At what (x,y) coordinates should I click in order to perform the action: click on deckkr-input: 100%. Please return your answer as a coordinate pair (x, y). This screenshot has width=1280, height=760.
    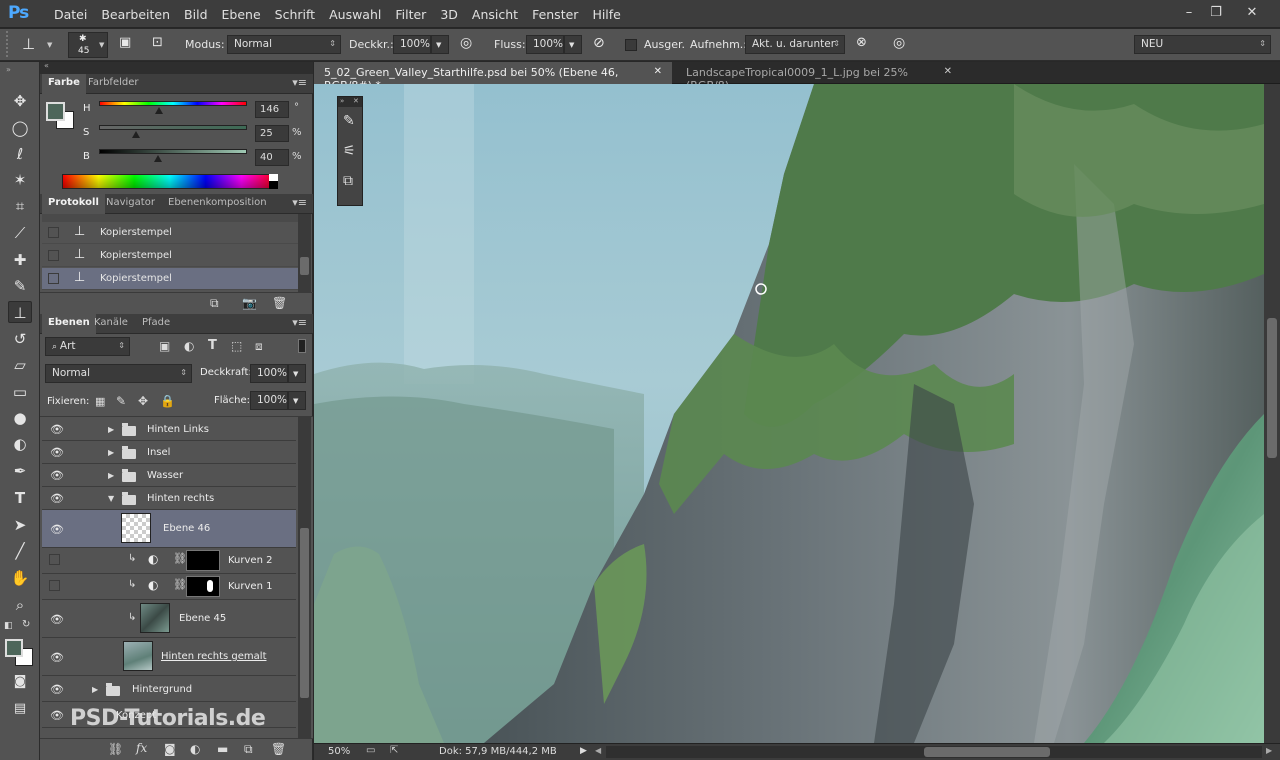
    Looking at the image, I should click on (412, 44).